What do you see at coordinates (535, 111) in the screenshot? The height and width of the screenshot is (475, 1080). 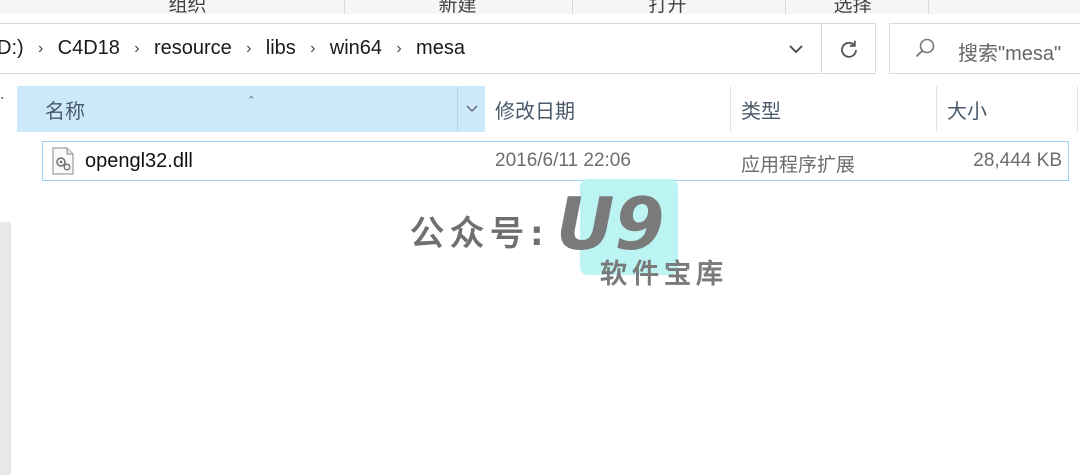 I see `column-header-date-label: 修改日期` at bounding box center [535, 111].